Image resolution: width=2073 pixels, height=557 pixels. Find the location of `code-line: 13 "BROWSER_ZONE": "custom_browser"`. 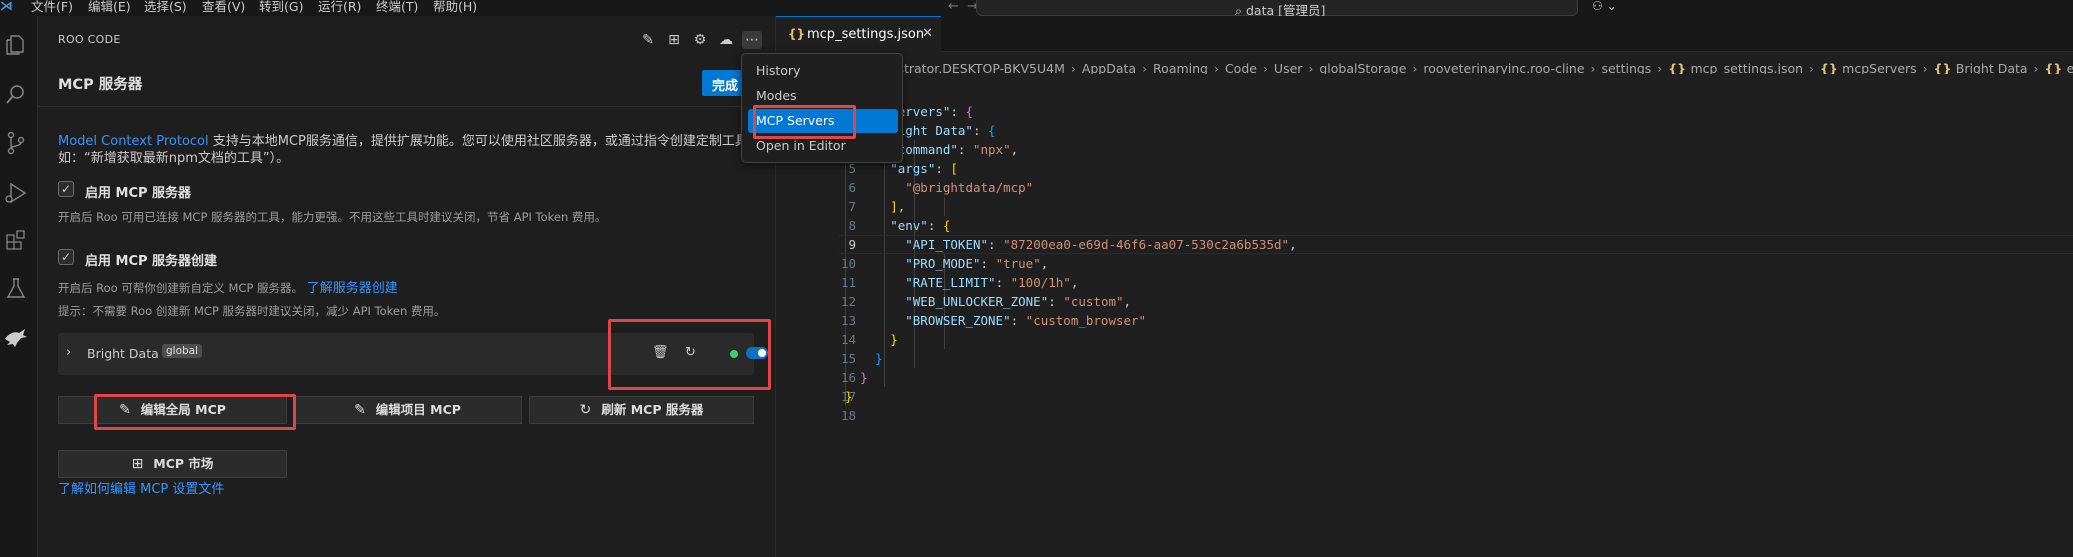

code-line: 13 "BROWSER_ZONE": "custom_browser" is located at coordinates (1424, 320).